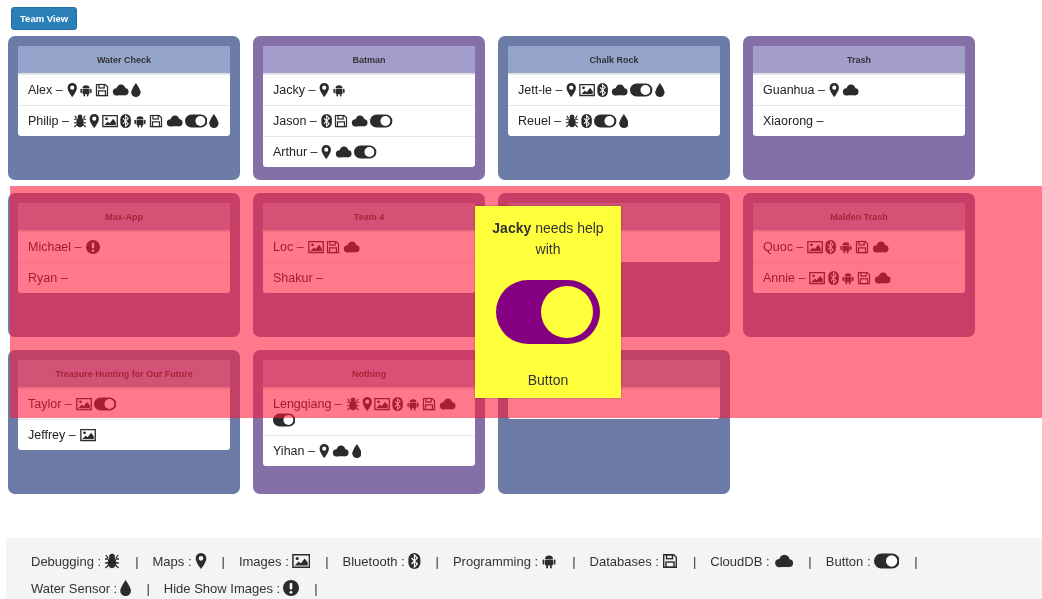 The width and height of the screenshot is (1042, 599). What do you see at coordinates (373, 561) in the screenshot?
I see `legend-label: Bluetooth :` at bounding box center [373, 561].